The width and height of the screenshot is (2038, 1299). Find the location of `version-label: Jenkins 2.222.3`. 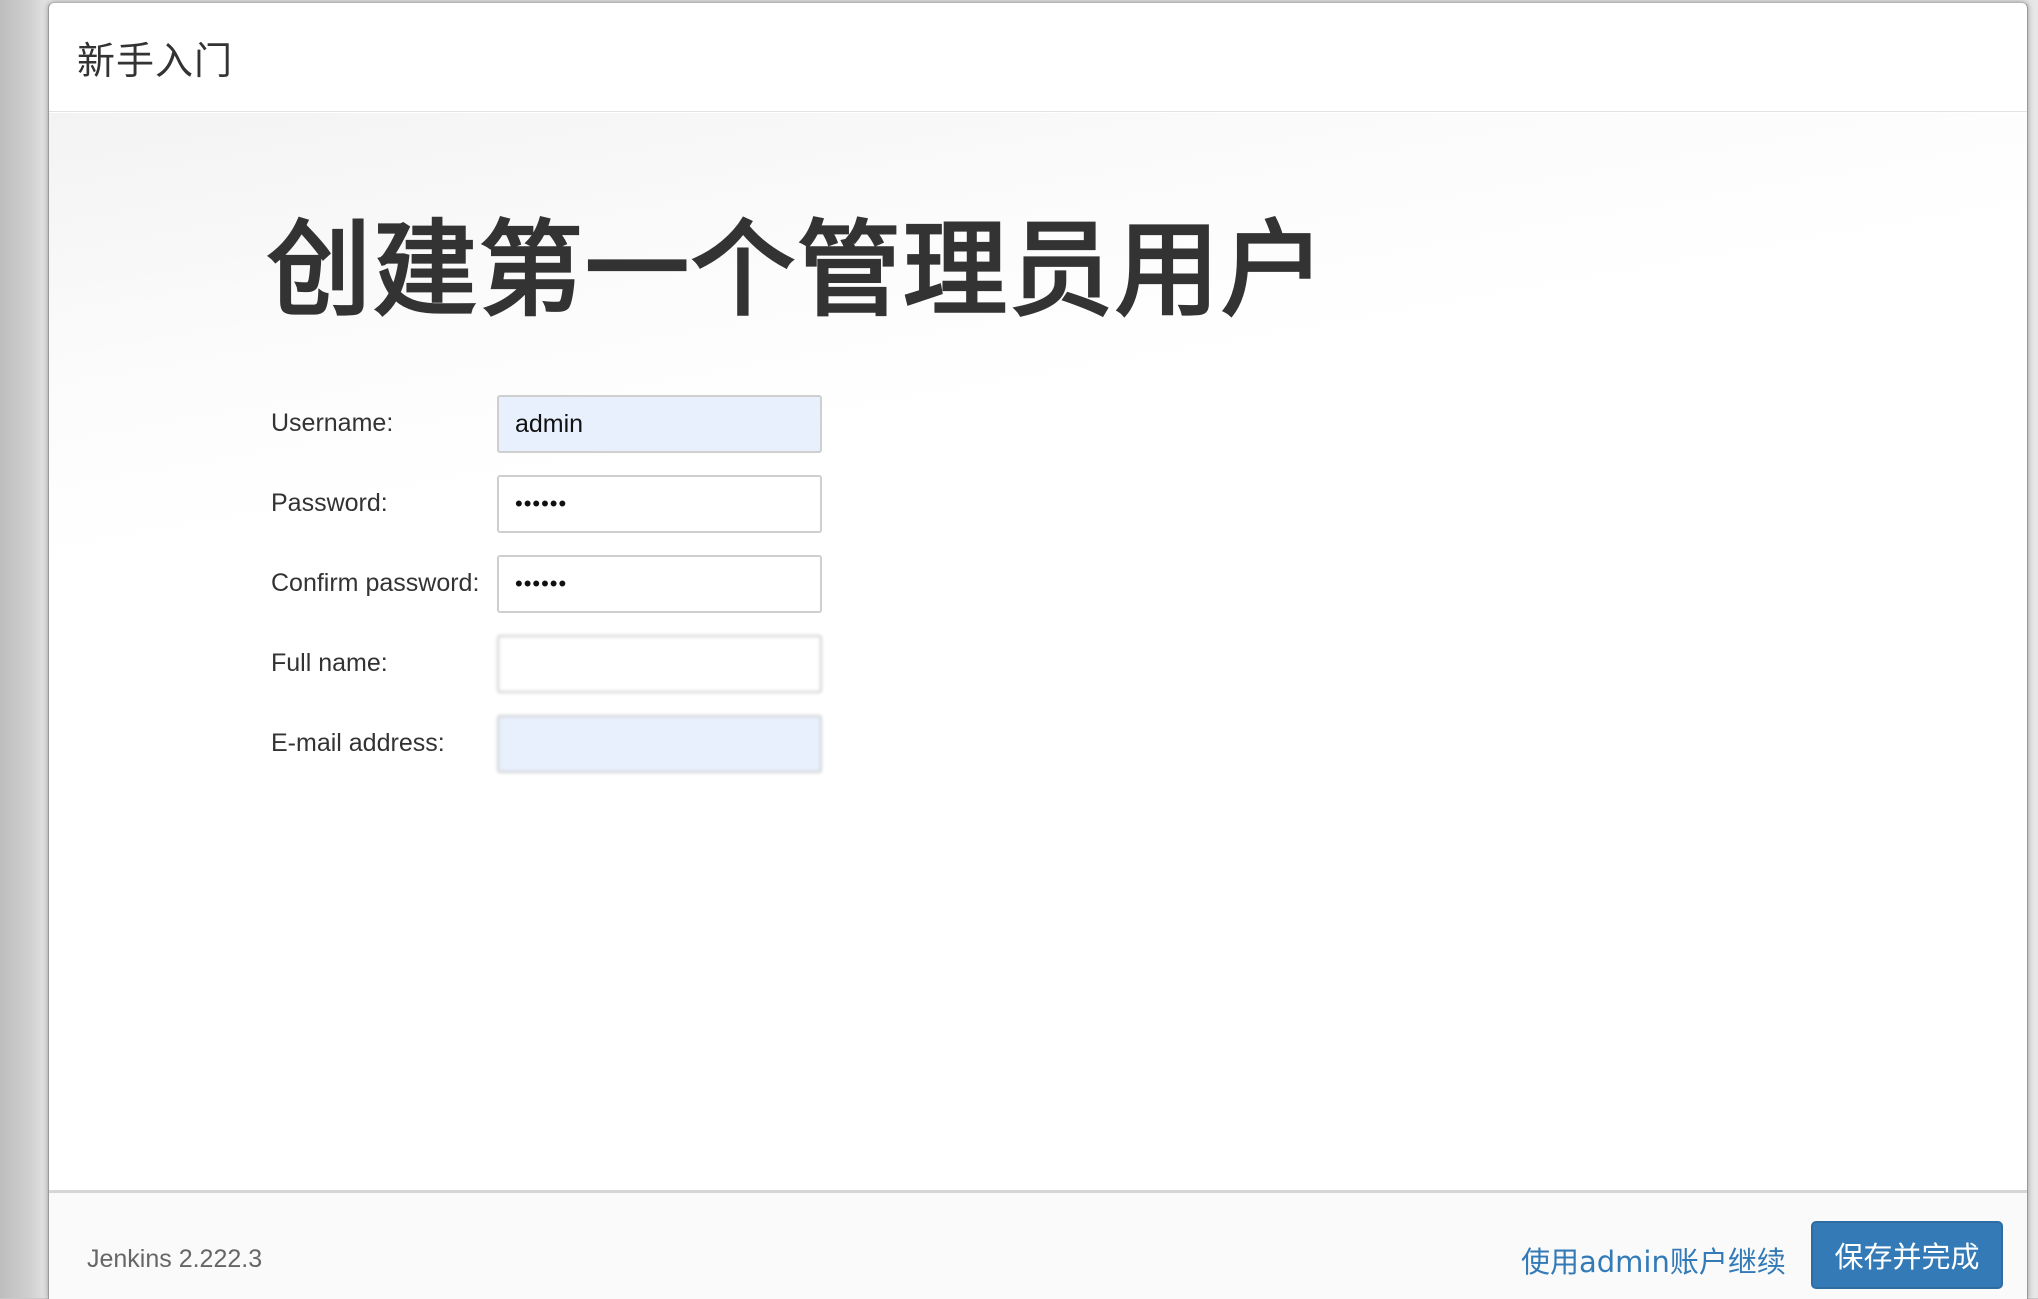

version-label: Jenkins 2.222.3 is located at coordinates (175, 1259).